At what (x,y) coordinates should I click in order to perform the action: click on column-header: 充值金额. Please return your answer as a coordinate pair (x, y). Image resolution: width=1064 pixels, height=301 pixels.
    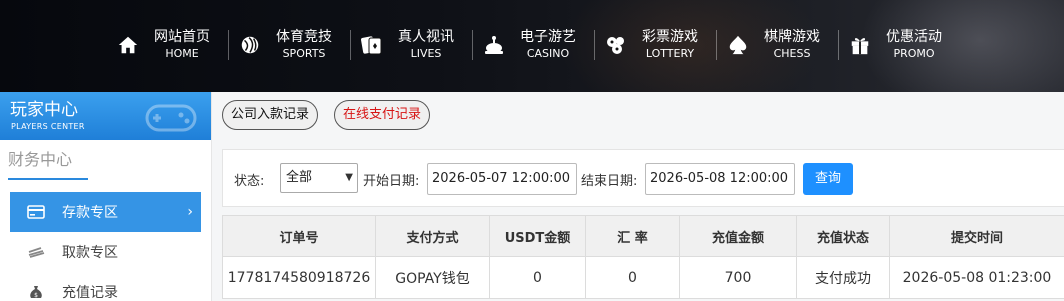
    Looking at the image, I should click on (738, 236).